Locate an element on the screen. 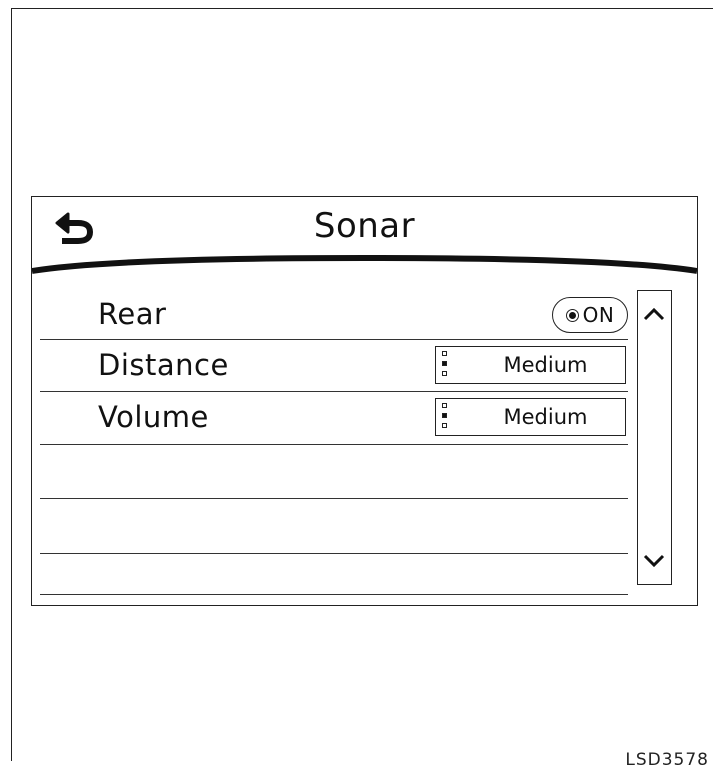  list-item-rear: Rear ON is located at coordinates (334, 314).